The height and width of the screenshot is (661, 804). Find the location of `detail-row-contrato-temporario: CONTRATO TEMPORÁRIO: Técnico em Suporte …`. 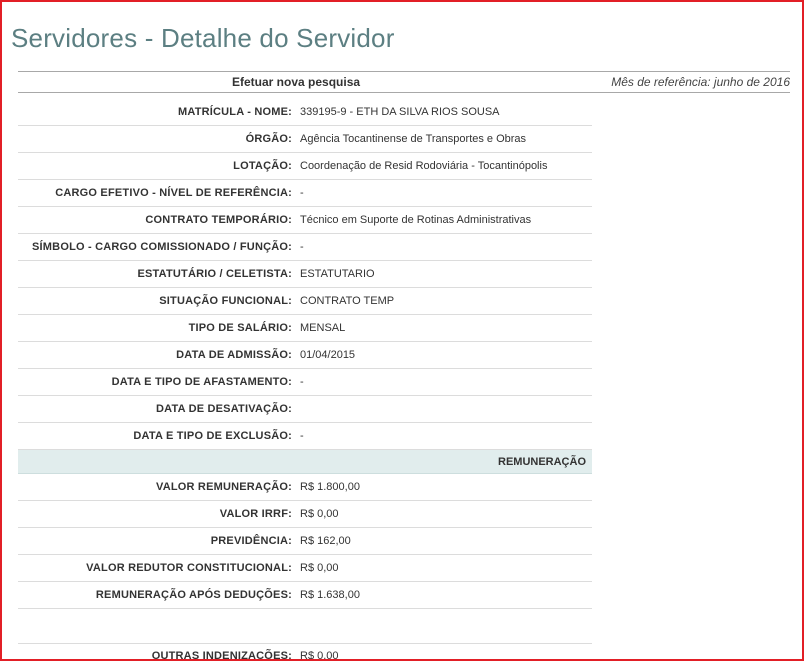

detail-row-contrato-temporario: CONTRATO TEMPORÁRIO: Técnico em Suporte … is located at coordinates (305, 220).